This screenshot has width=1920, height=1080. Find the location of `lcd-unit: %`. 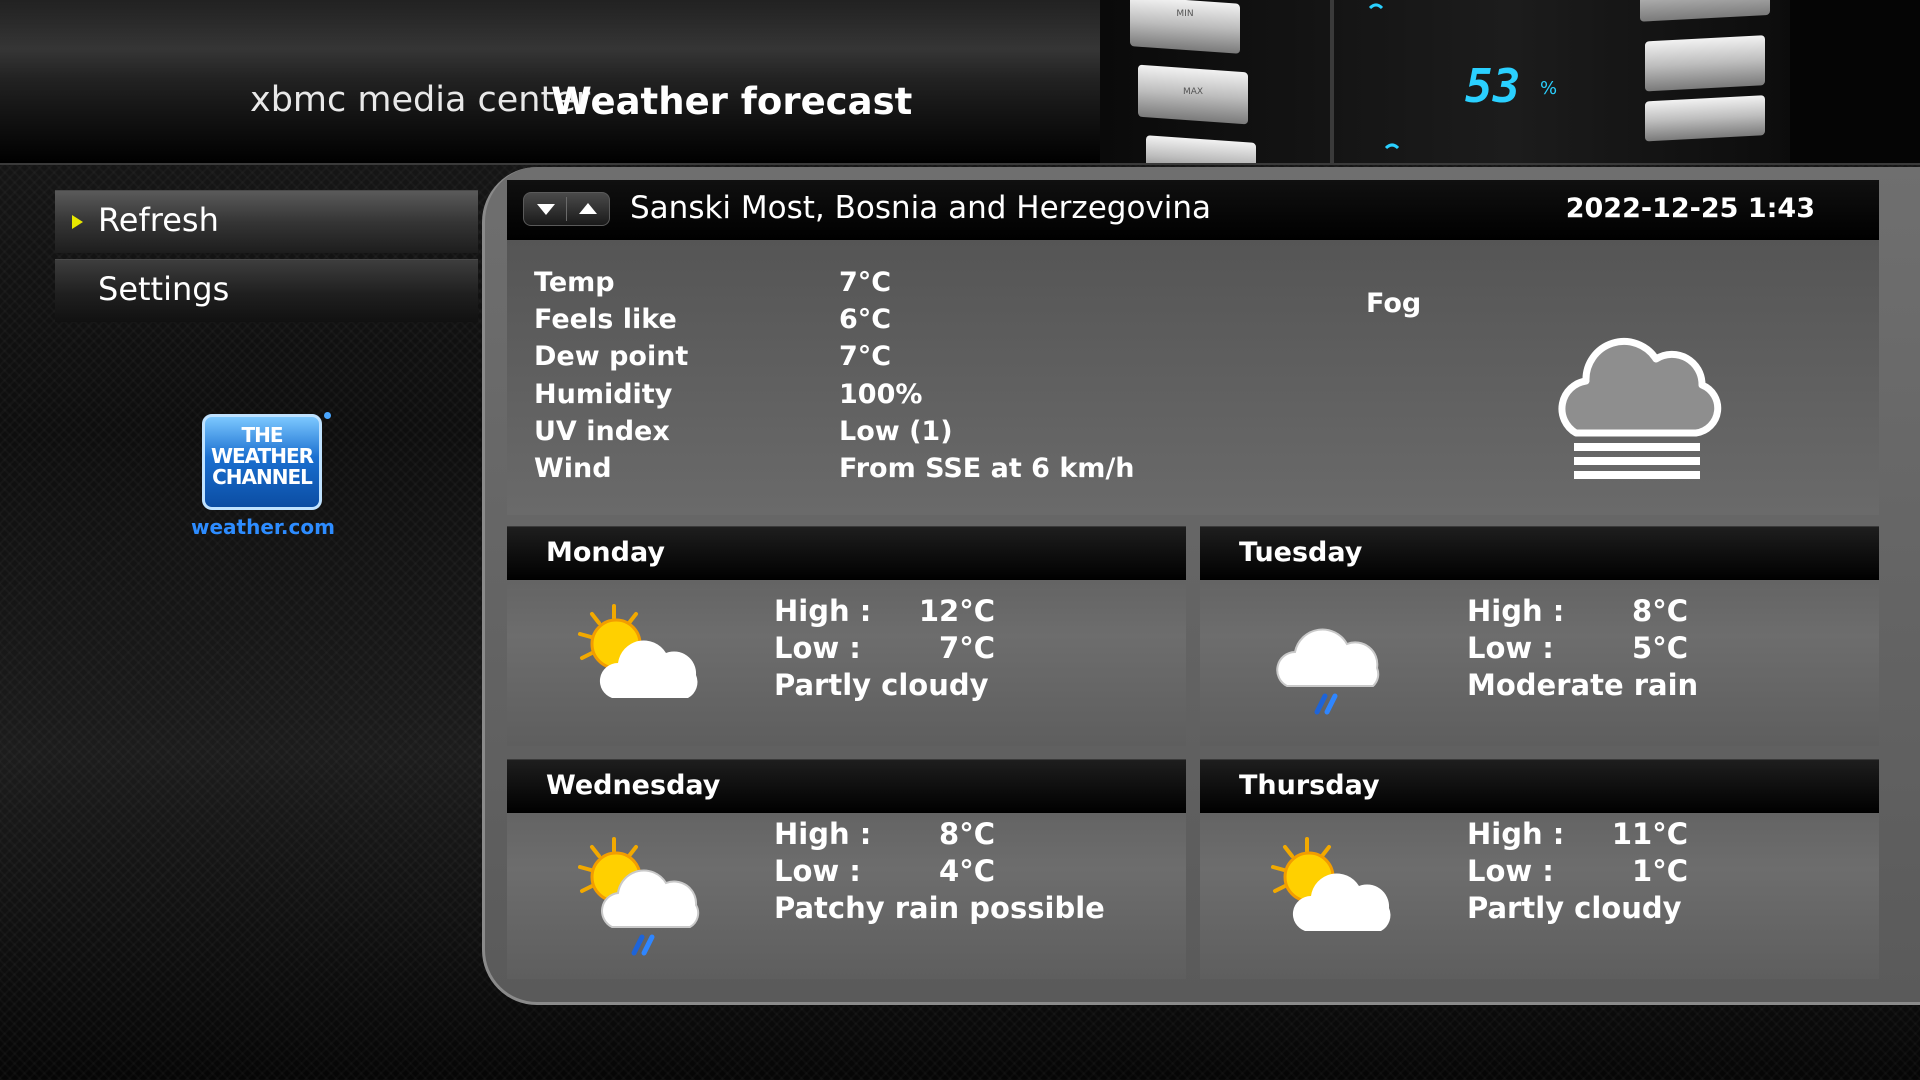

lcd-unit: % is located at coordinates (1548, 88).